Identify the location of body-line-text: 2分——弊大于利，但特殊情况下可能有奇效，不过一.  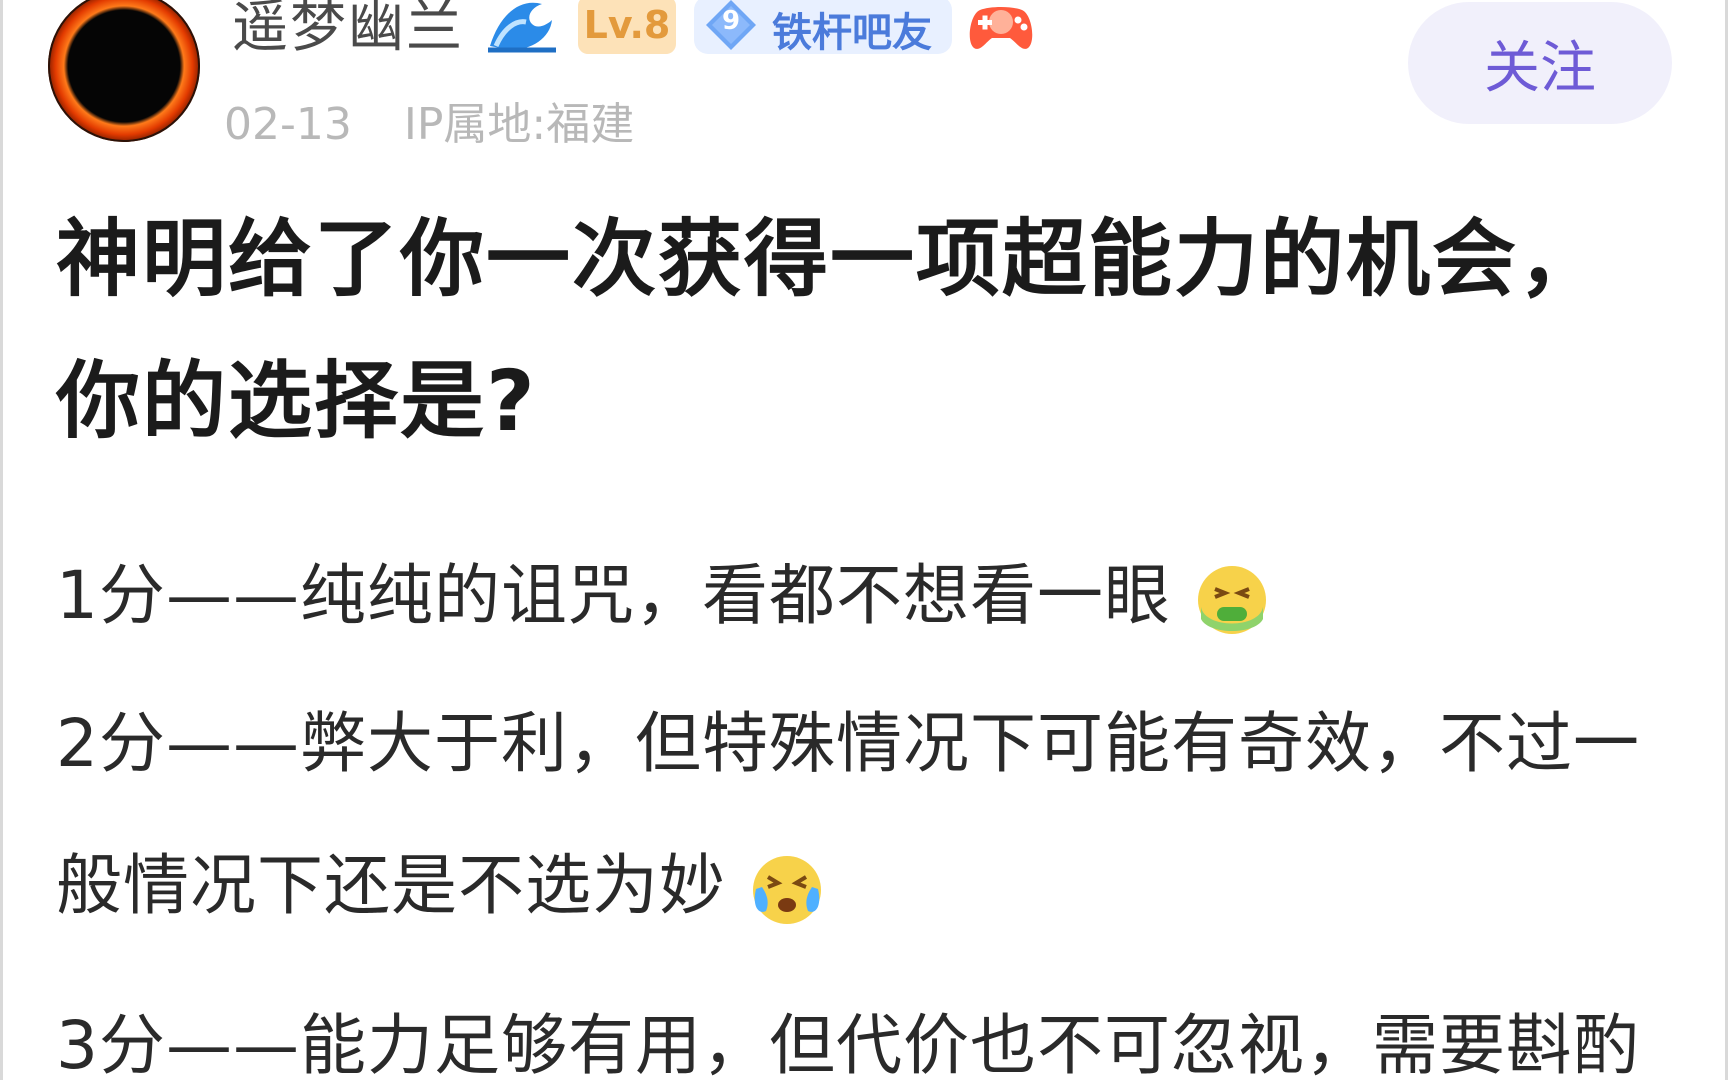
(848, 743).